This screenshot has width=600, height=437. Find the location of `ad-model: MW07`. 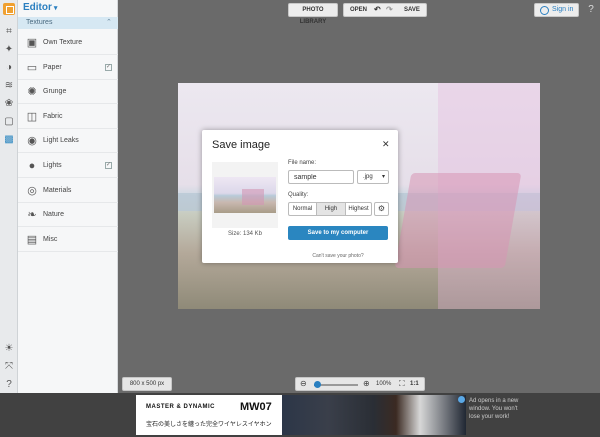

ad-model: MW07 is located at coordinates (256, 407).